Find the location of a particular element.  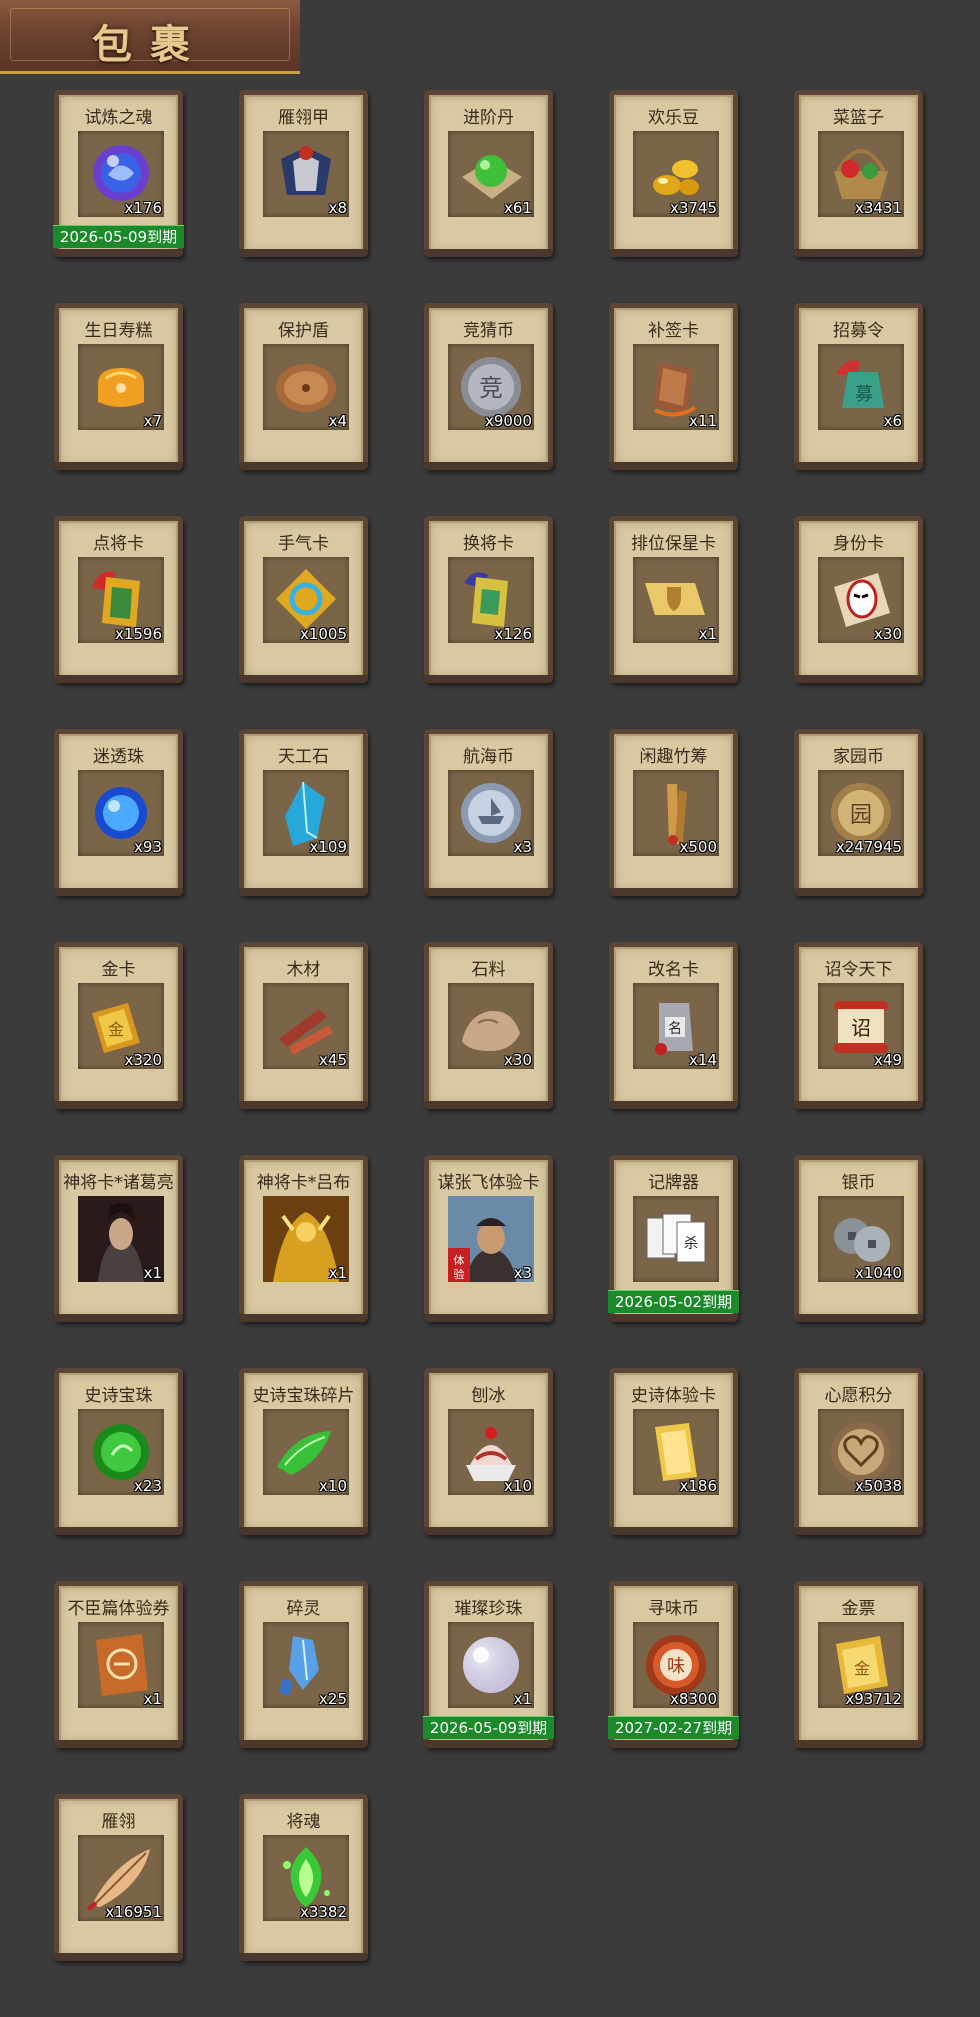

item-icon-slot: x10 is located at coordinates (306, 1452).